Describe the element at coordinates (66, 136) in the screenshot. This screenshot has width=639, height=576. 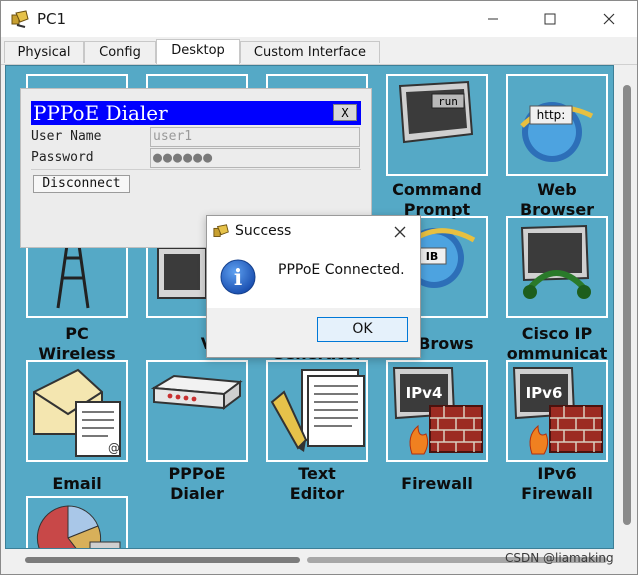
I see `username-label: User Name` at that location.